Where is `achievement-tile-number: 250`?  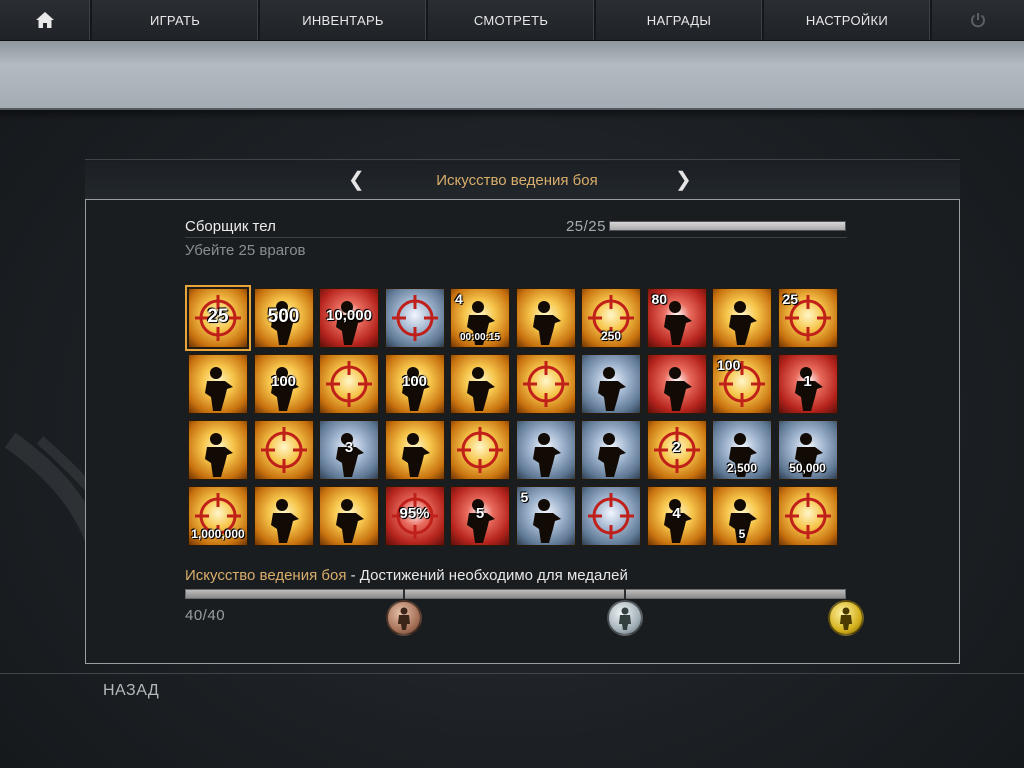
achievement-tile-number: 250 is located at coordinates (611, 336).